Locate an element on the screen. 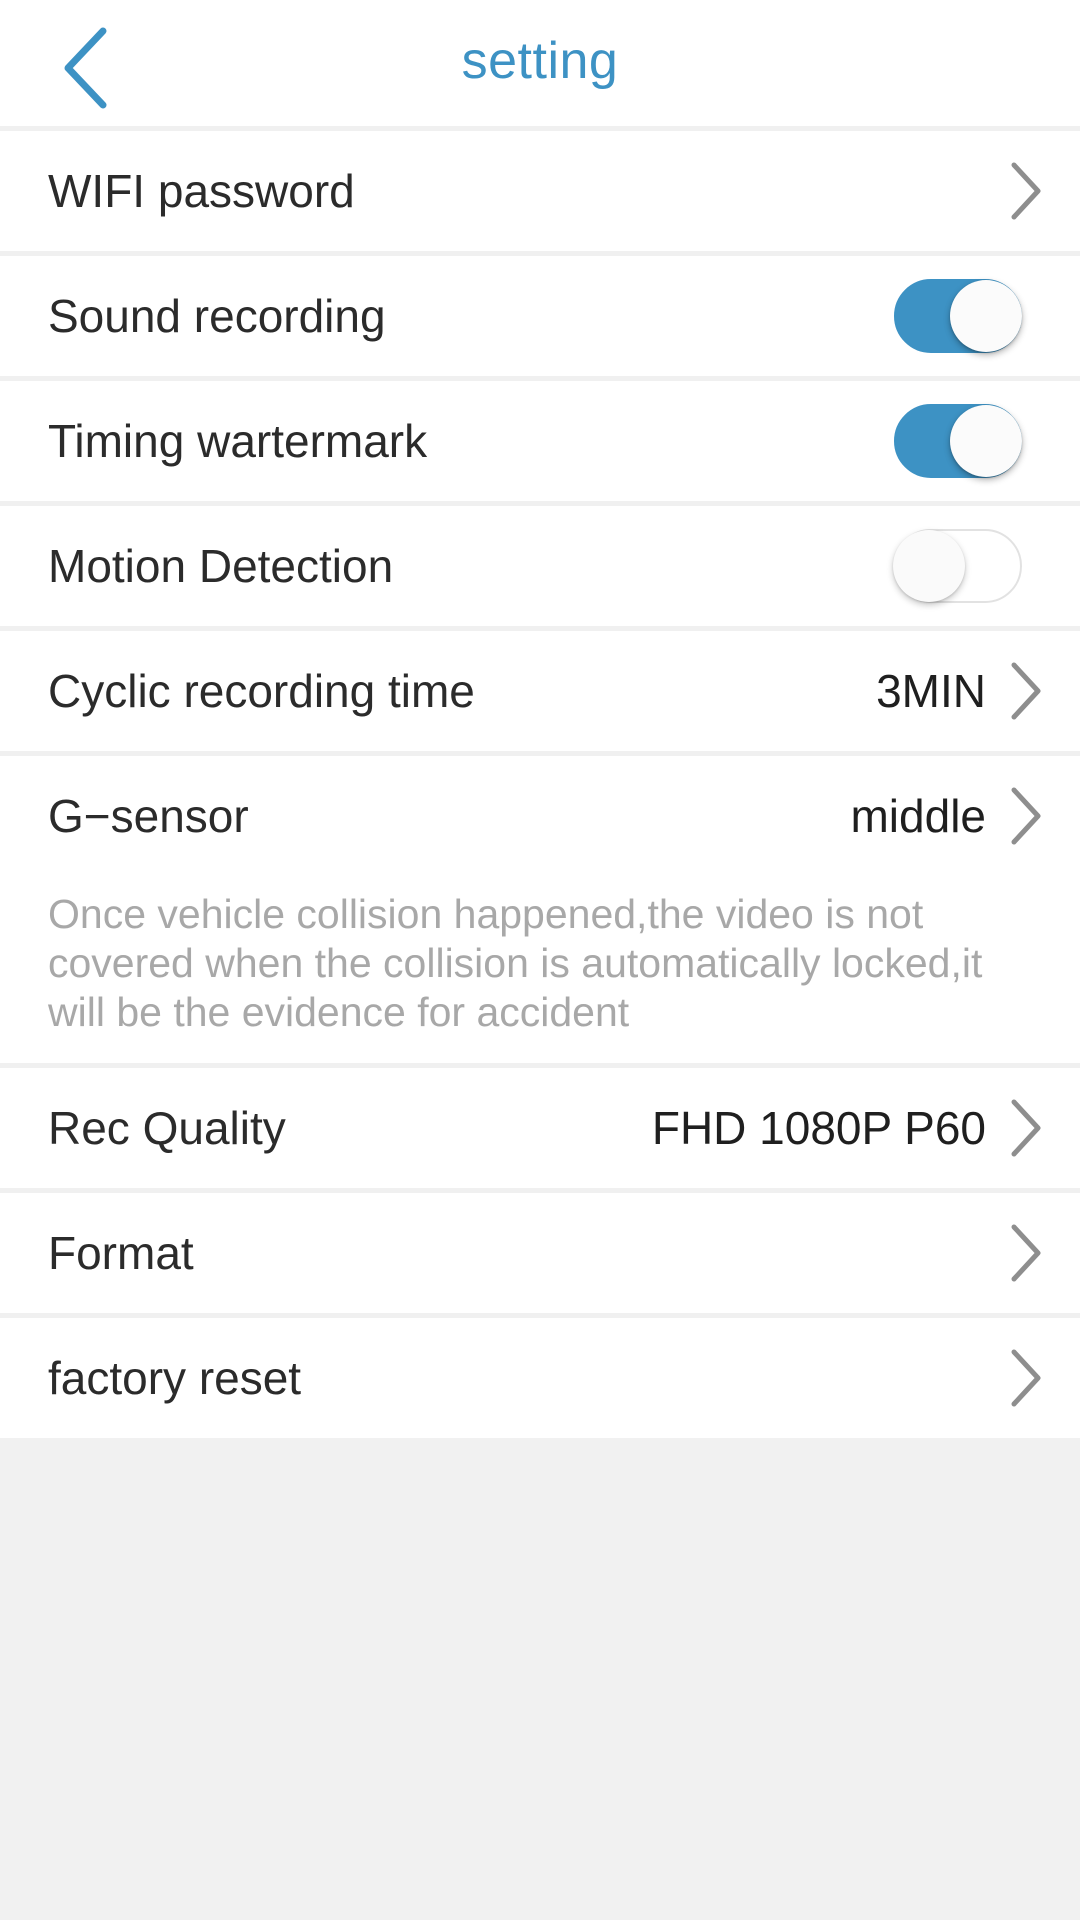  toggle-timing-wartermark is located at coordinates (958, 441).